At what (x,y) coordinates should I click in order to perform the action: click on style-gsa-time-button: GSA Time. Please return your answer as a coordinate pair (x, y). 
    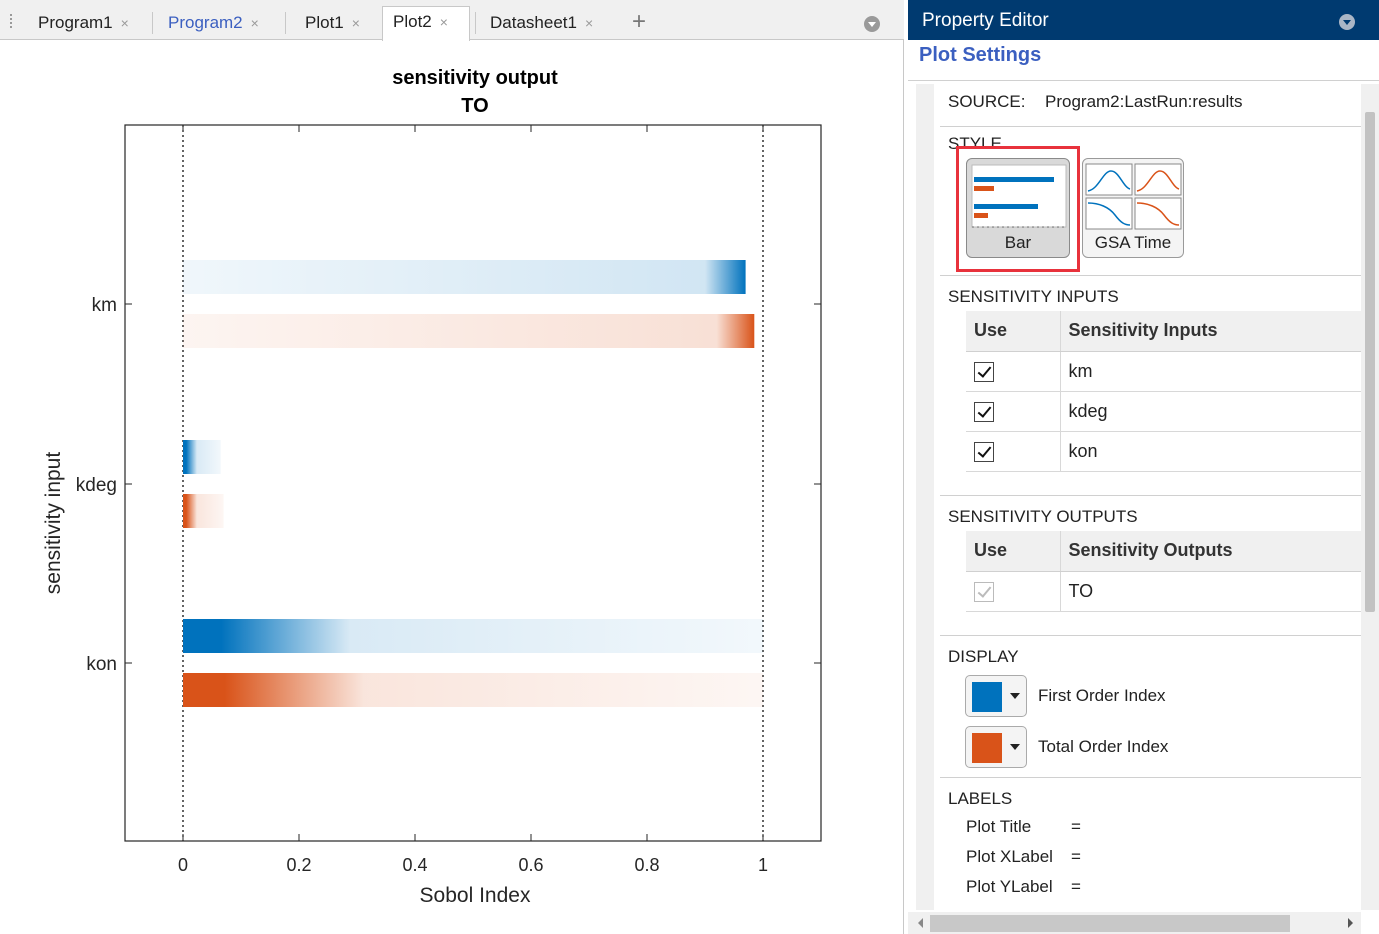
    Looking at the image, I should click on (1133, 208).